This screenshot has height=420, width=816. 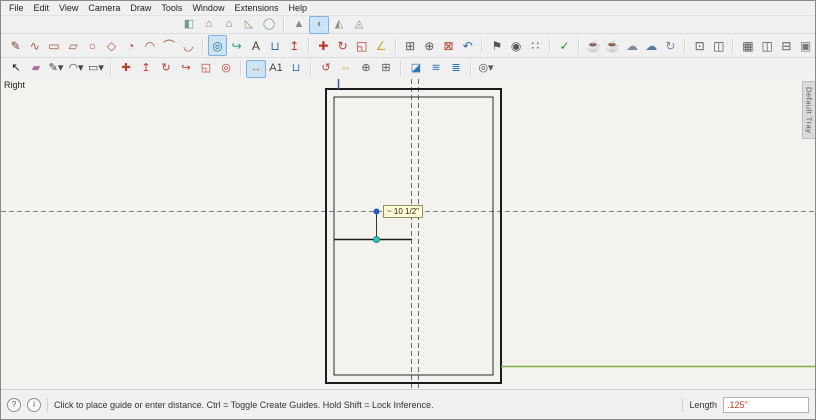 I want to click on menu-help: Help, so click(x=297, y=8).